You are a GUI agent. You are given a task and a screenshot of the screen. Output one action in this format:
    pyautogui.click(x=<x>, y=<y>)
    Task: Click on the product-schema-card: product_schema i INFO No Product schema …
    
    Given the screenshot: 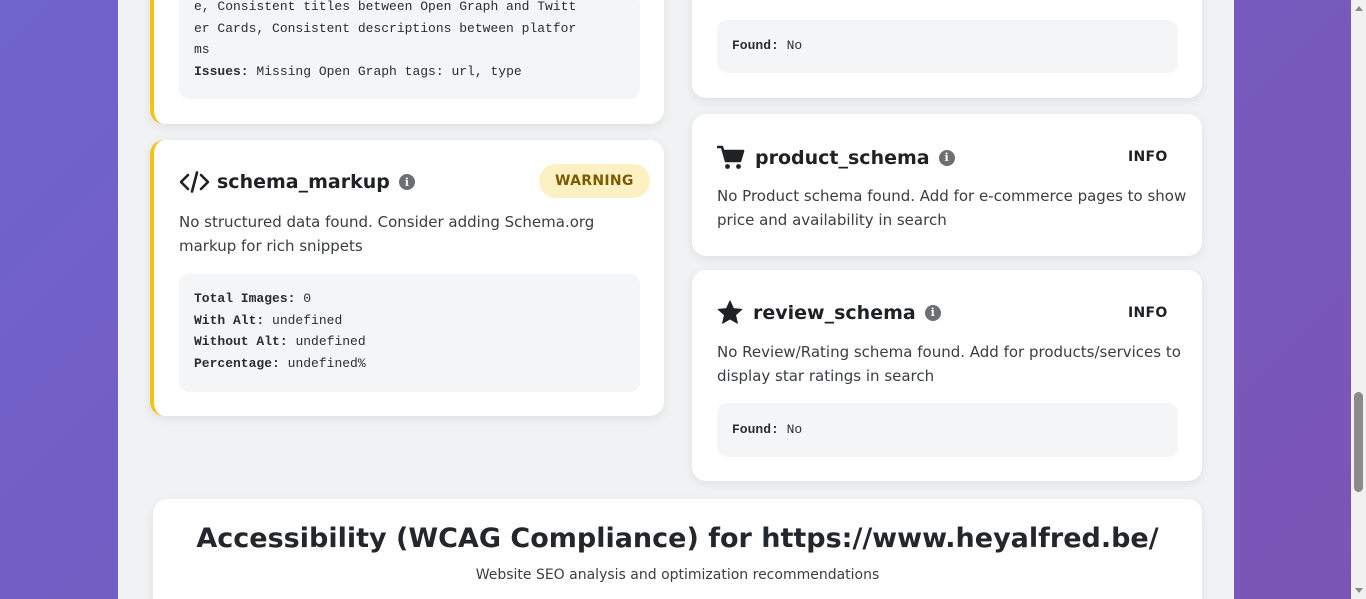 What is the action you would take?
    pyautogui.click(x=947, y=185)
    